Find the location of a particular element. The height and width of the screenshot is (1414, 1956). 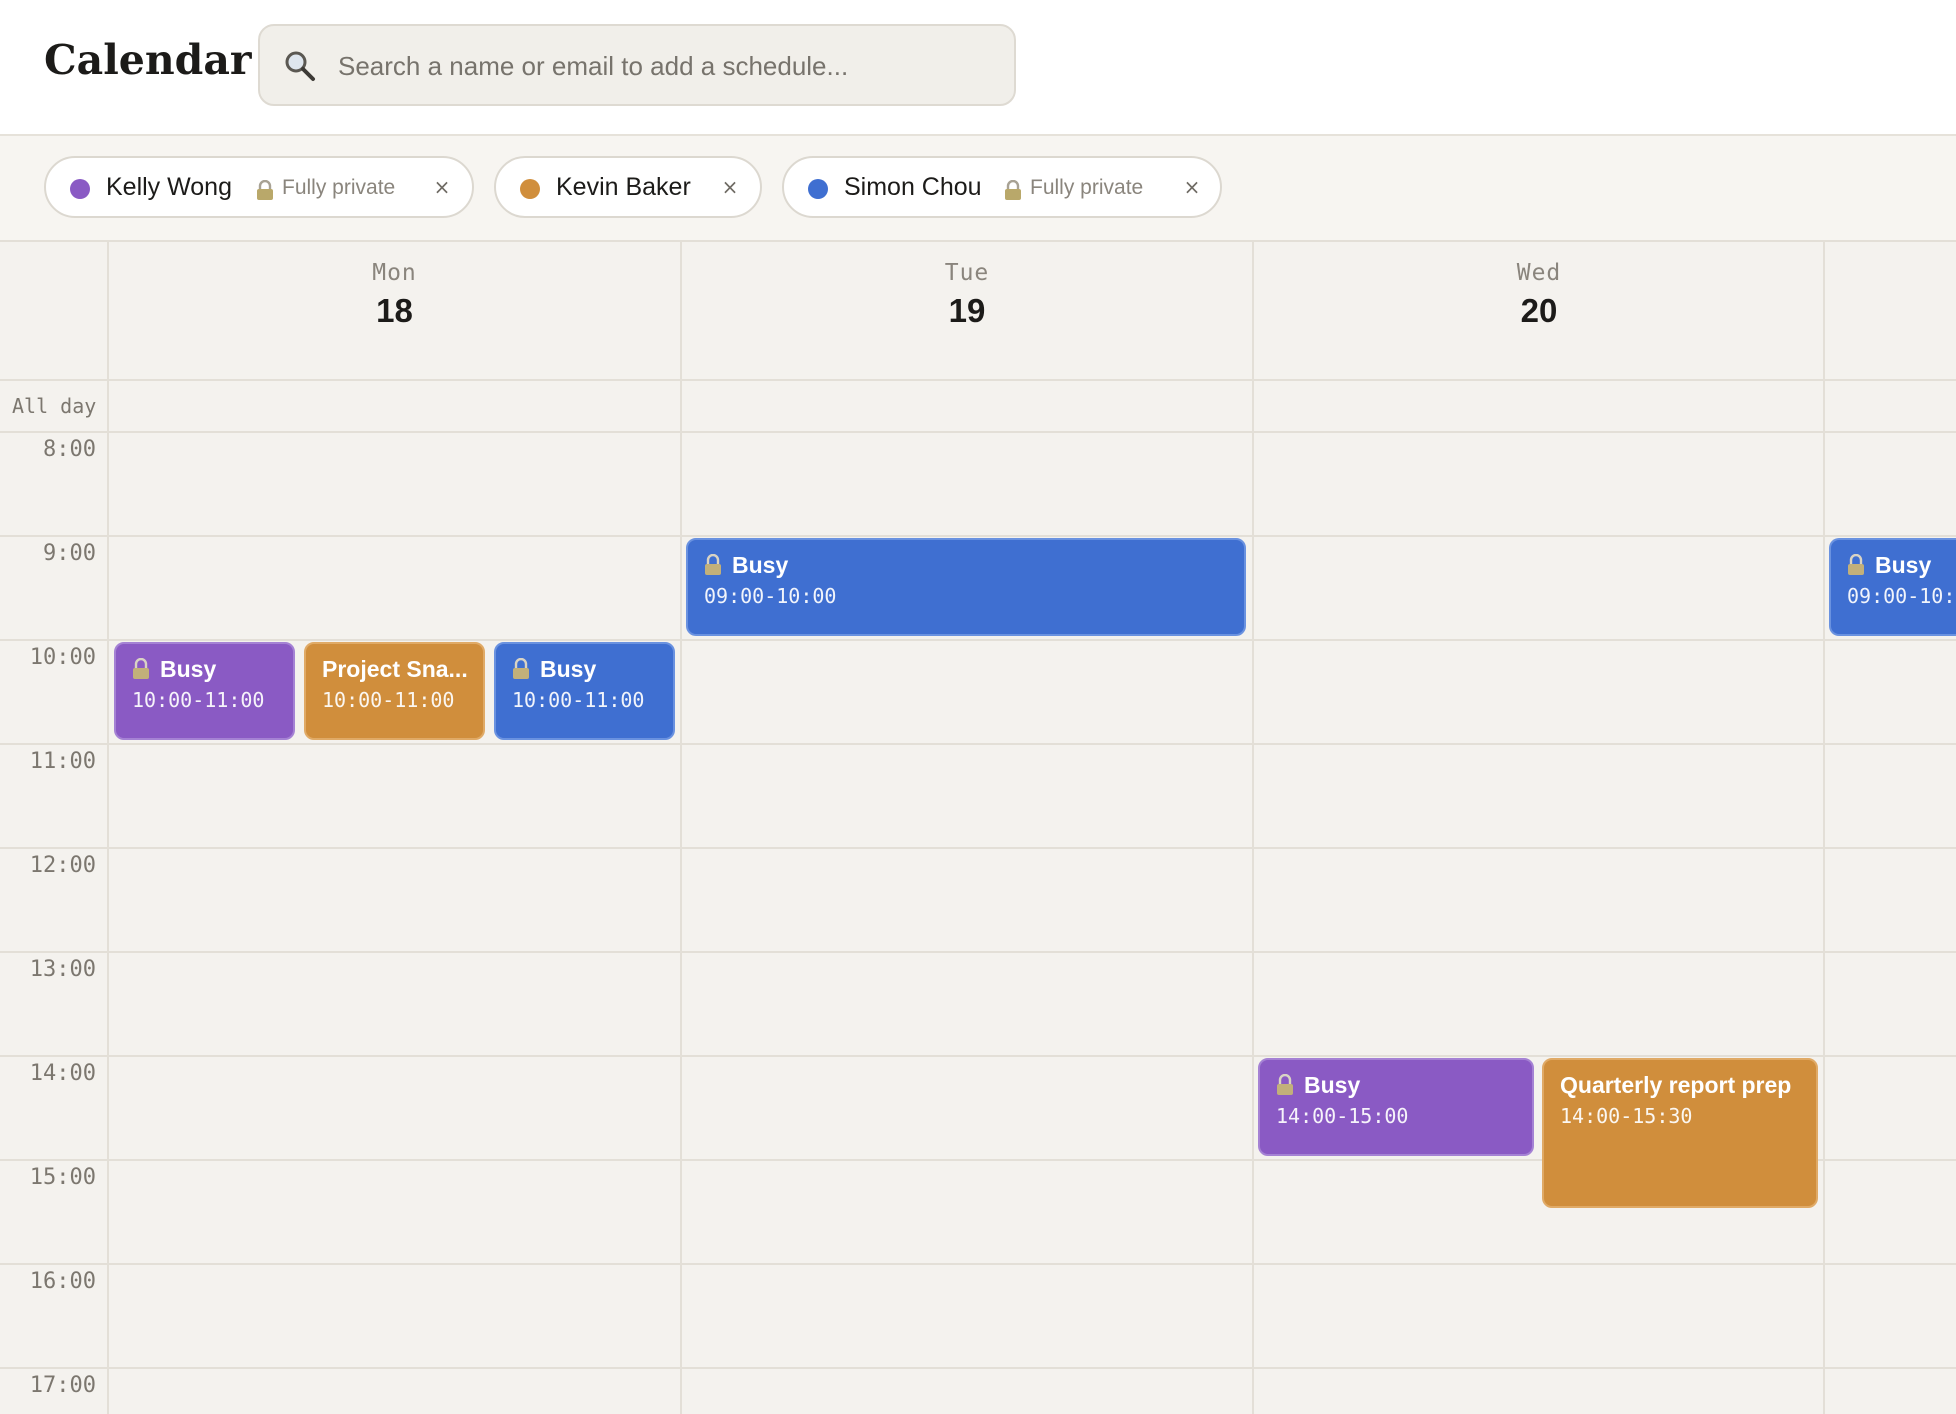

all-day-label: All day is located at coordinates (54, 406).